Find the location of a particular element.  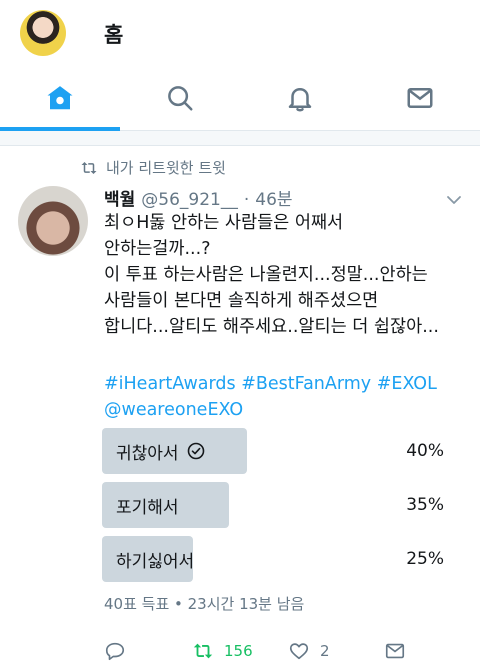

bell-icon is located at coordinates (300, 100).